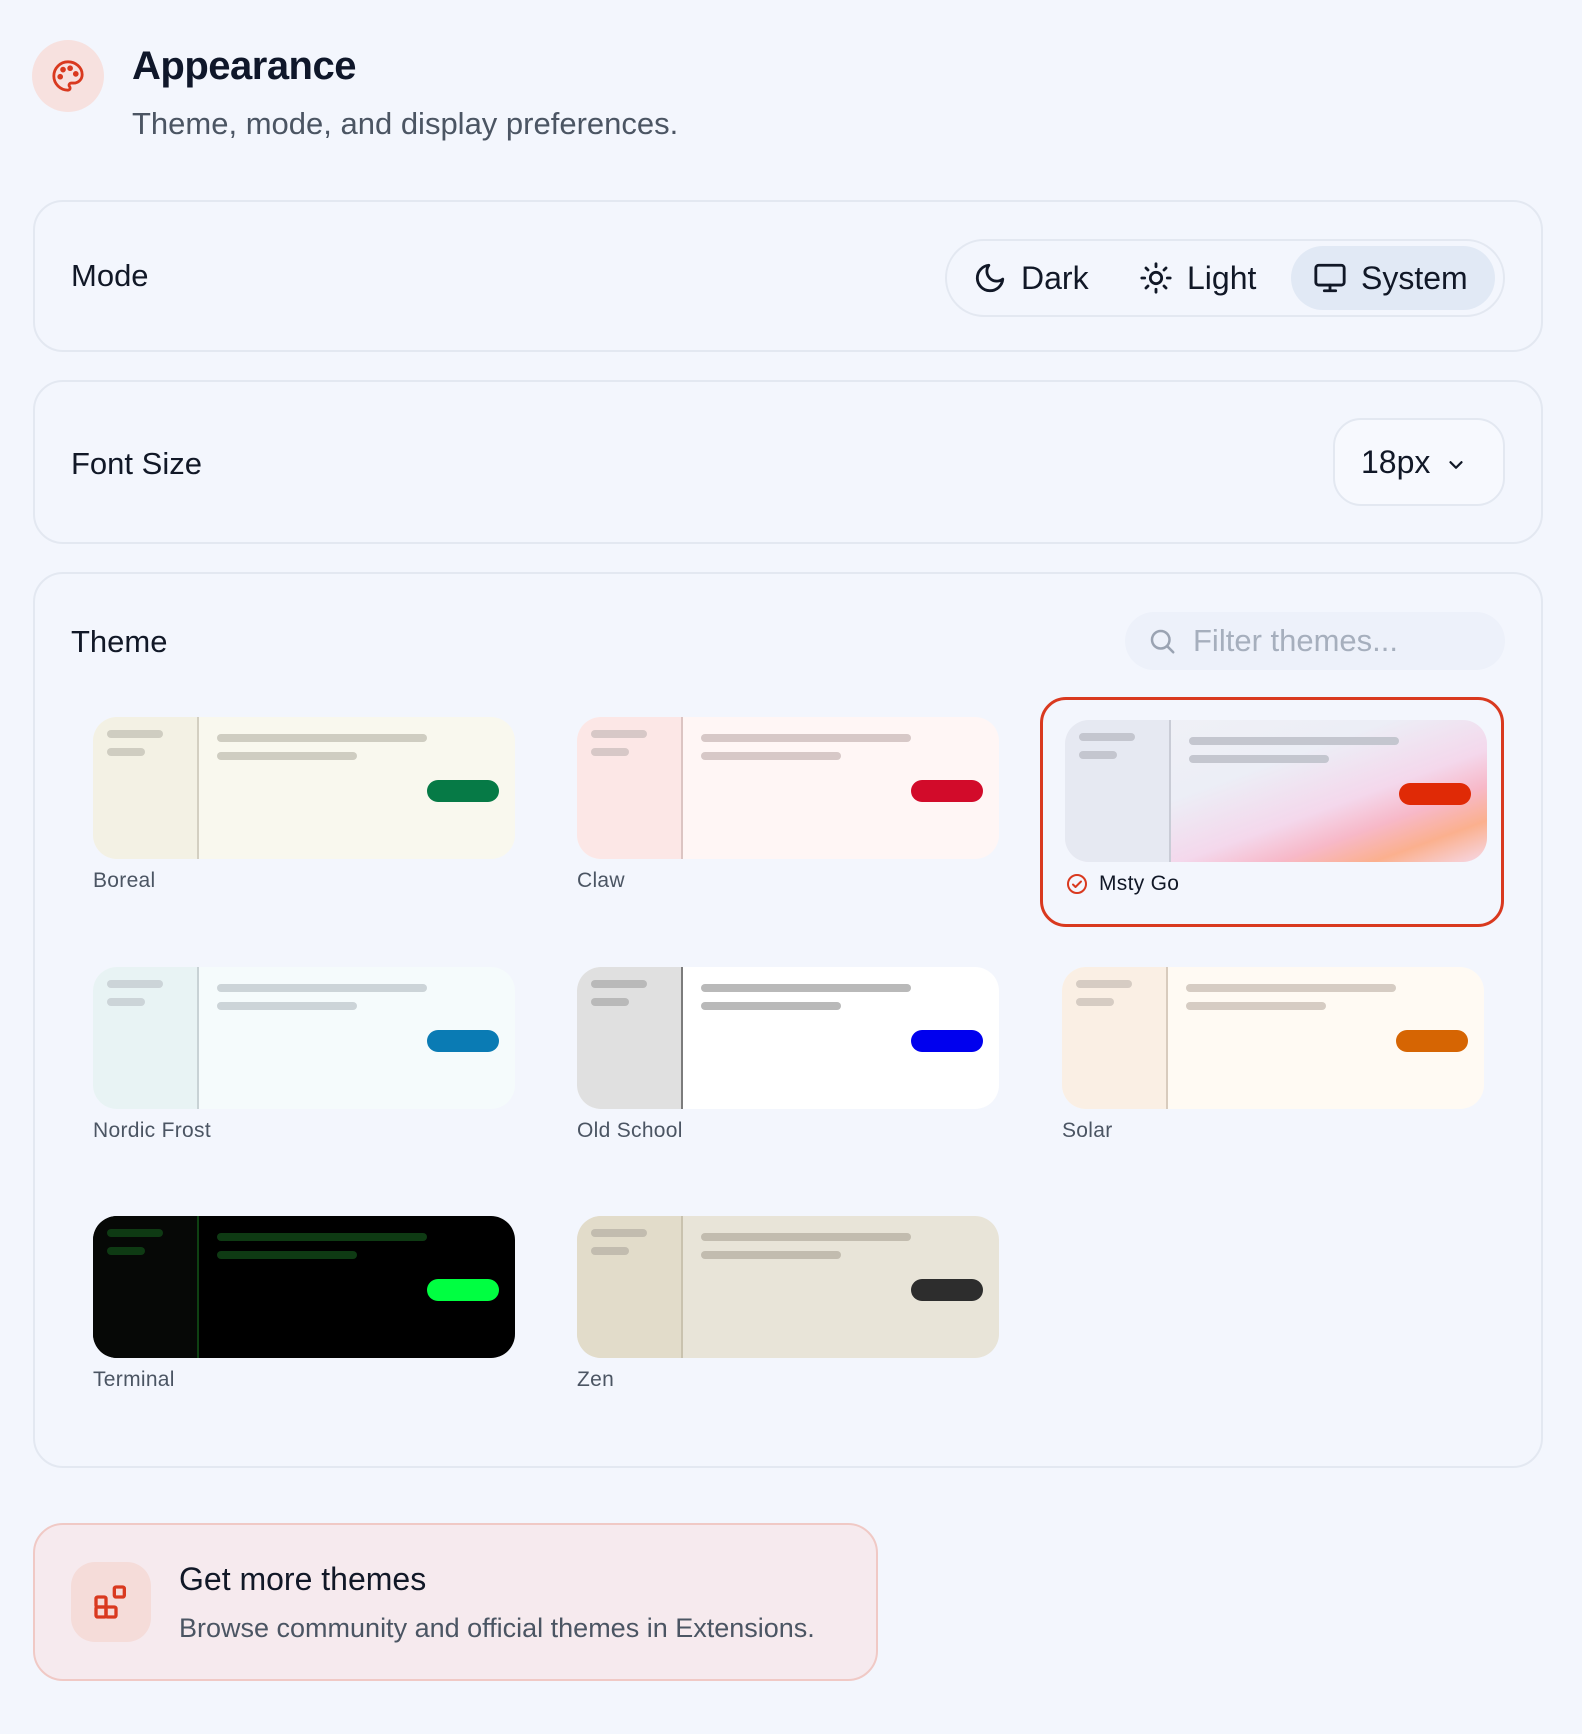 The width and height of the screenshot is (1582, 1734). What do you see at coordinates (1055, 277) in the screenshot?
I see `mode-option-label: Dark` at bounding box center [1055, 277].